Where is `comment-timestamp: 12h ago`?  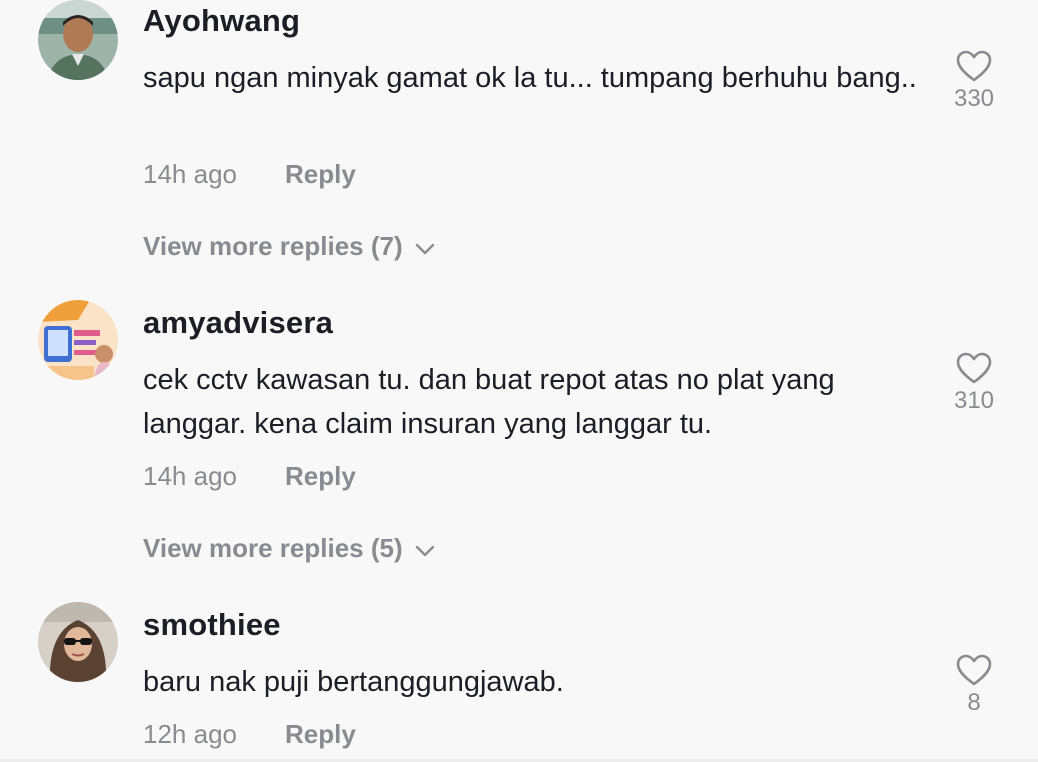
comment-timestamp: 12h ago is located at coordinates (190, 734).